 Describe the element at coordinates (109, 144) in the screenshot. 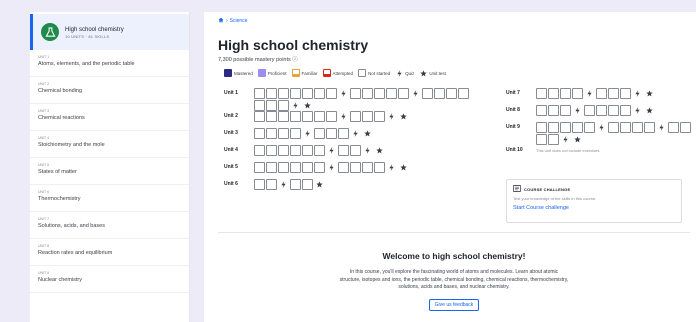

I see `sidebar-unit-item: UNIT 4 Stoichiometry and the mole` at that location.